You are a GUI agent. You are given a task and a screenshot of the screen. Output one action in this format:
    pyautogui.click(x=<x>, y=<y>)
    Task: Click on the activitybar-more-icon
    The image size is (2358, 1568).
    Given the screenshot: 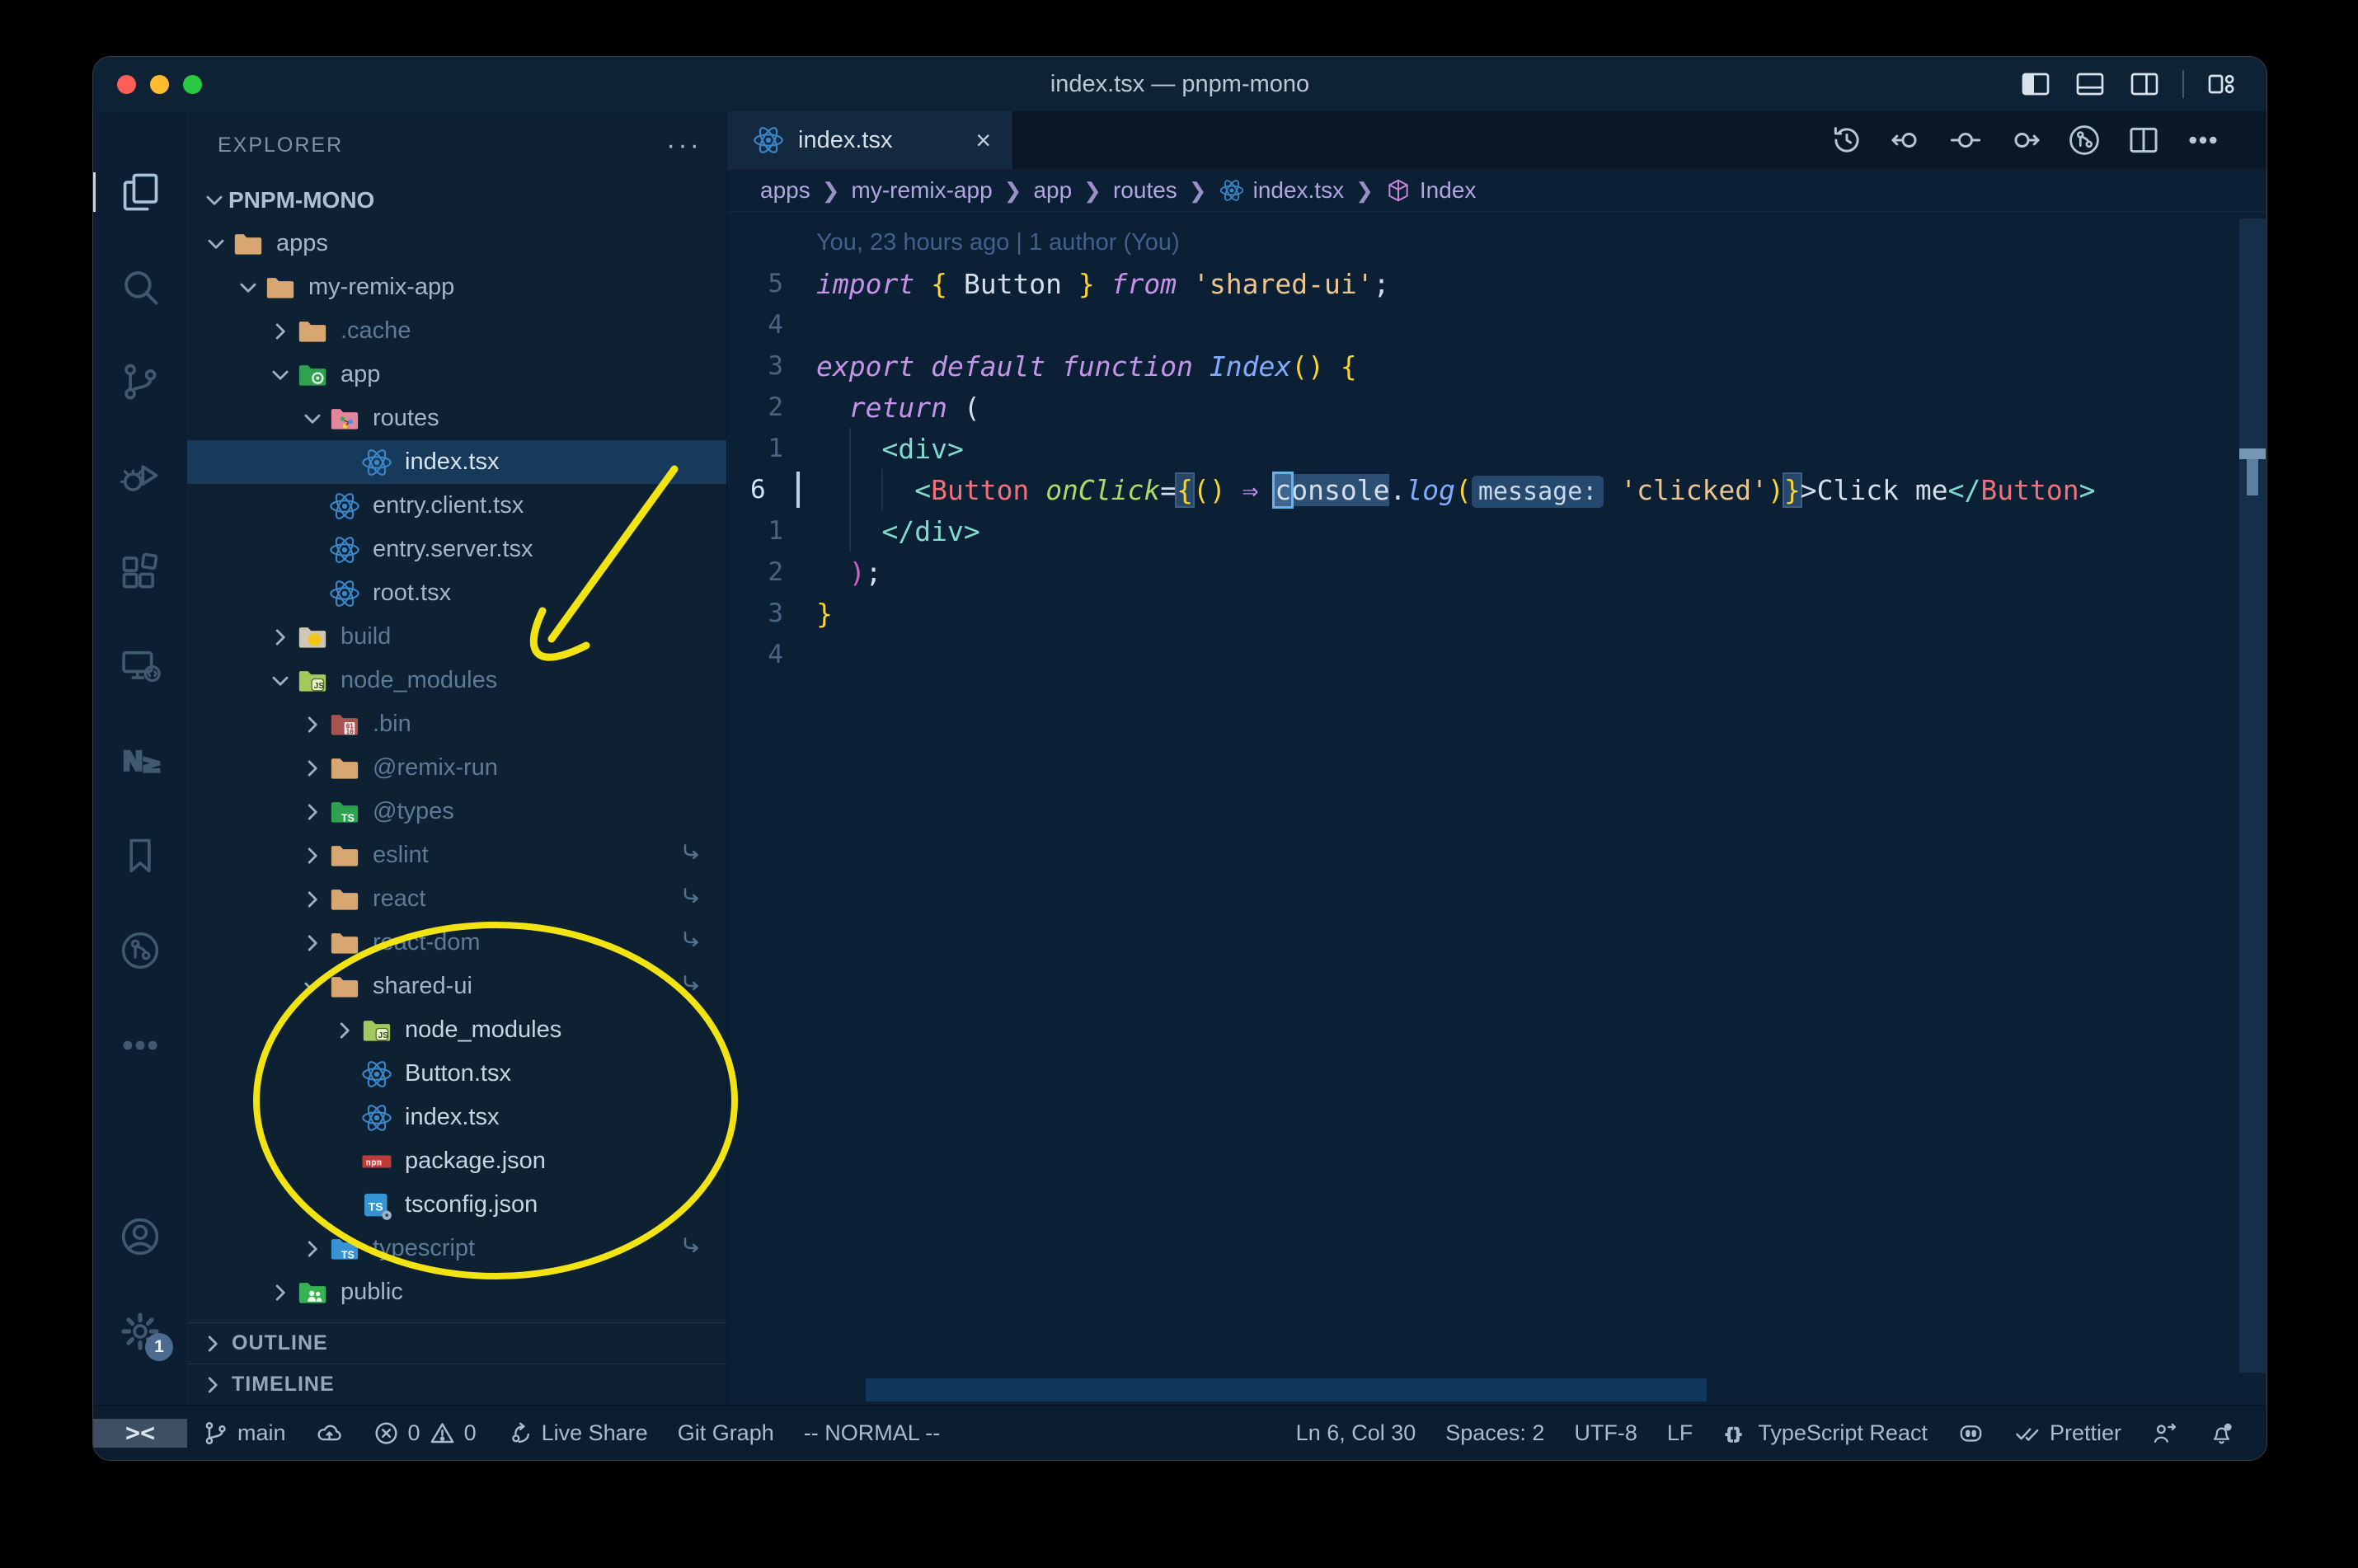 What is the action you would take?
    pyautogui.click(x=141, y=1045)
    